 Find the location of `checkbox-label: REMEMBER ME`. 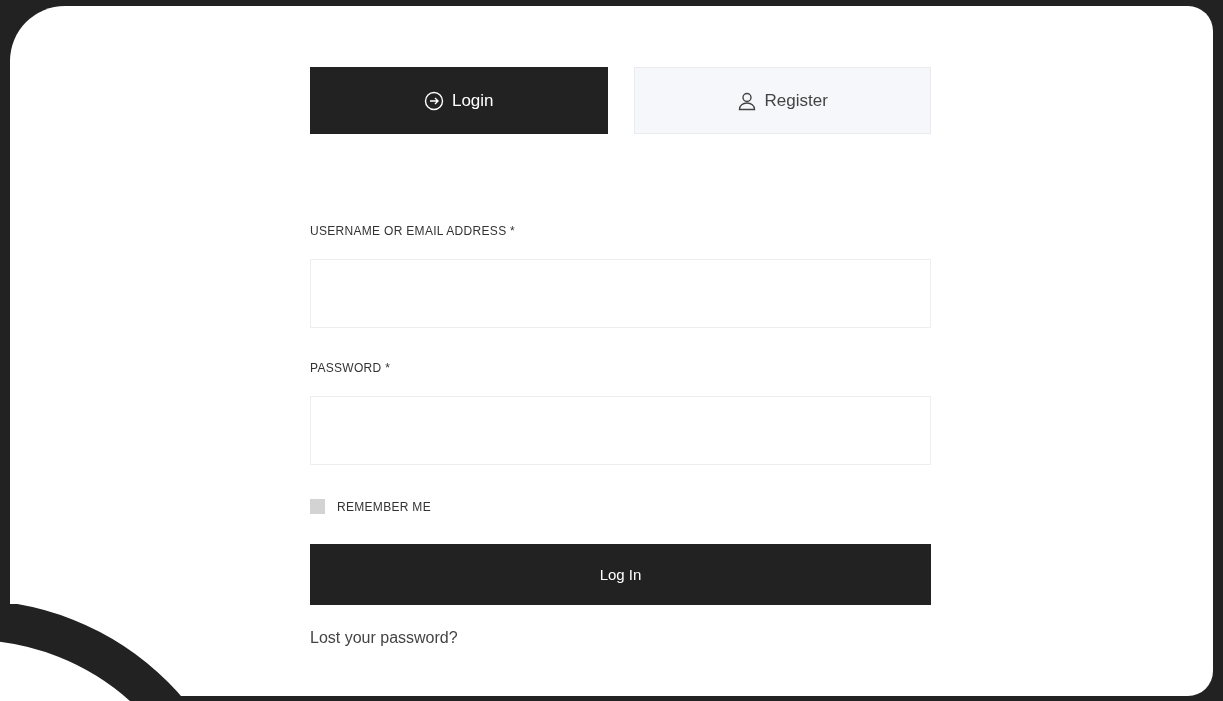

checkbox-label: REMEMBER ME is located at coordinates (384, 506).